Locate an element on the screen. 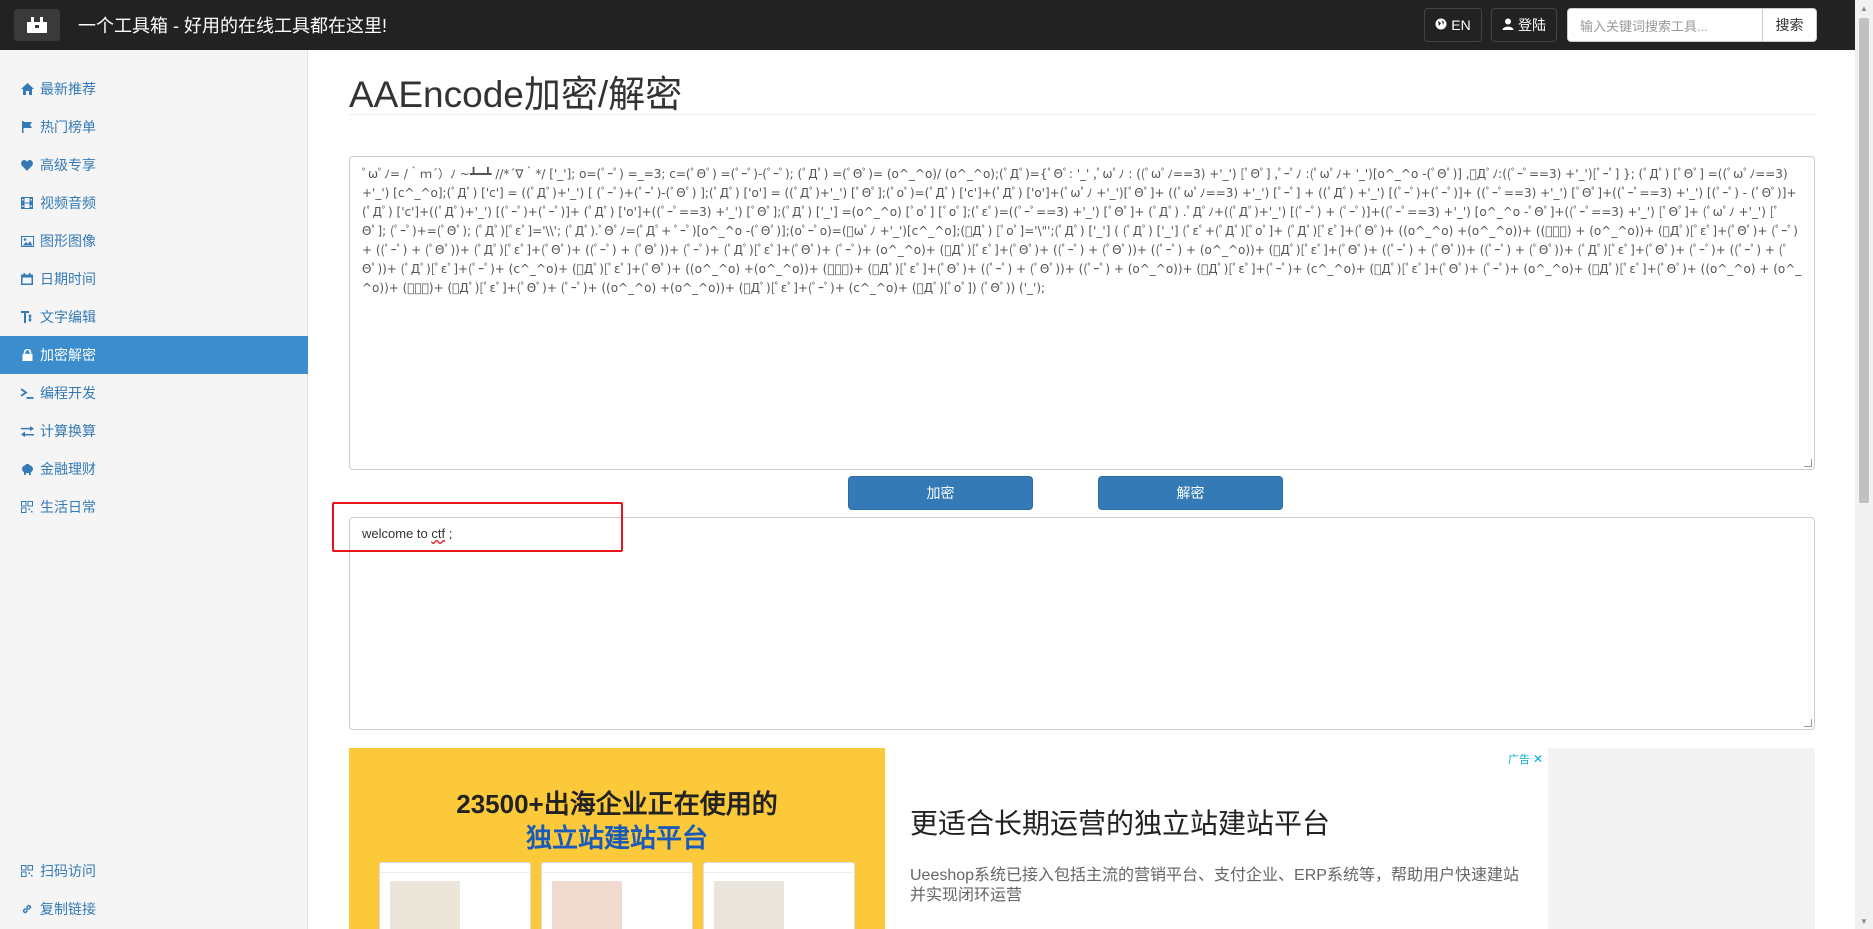  sidebar-item-label: 金融理财 is located at coordinates (68, 469).